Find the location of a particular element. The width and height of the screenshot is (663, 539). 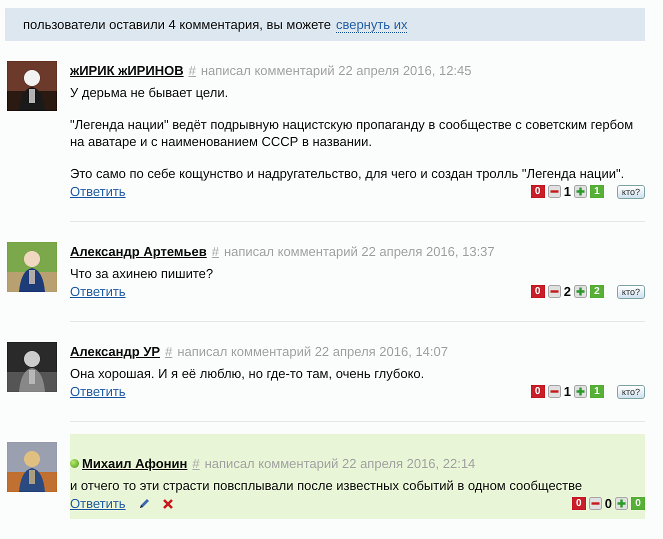

author-link: Александр Артемьев is located at coordinates (138, 251).